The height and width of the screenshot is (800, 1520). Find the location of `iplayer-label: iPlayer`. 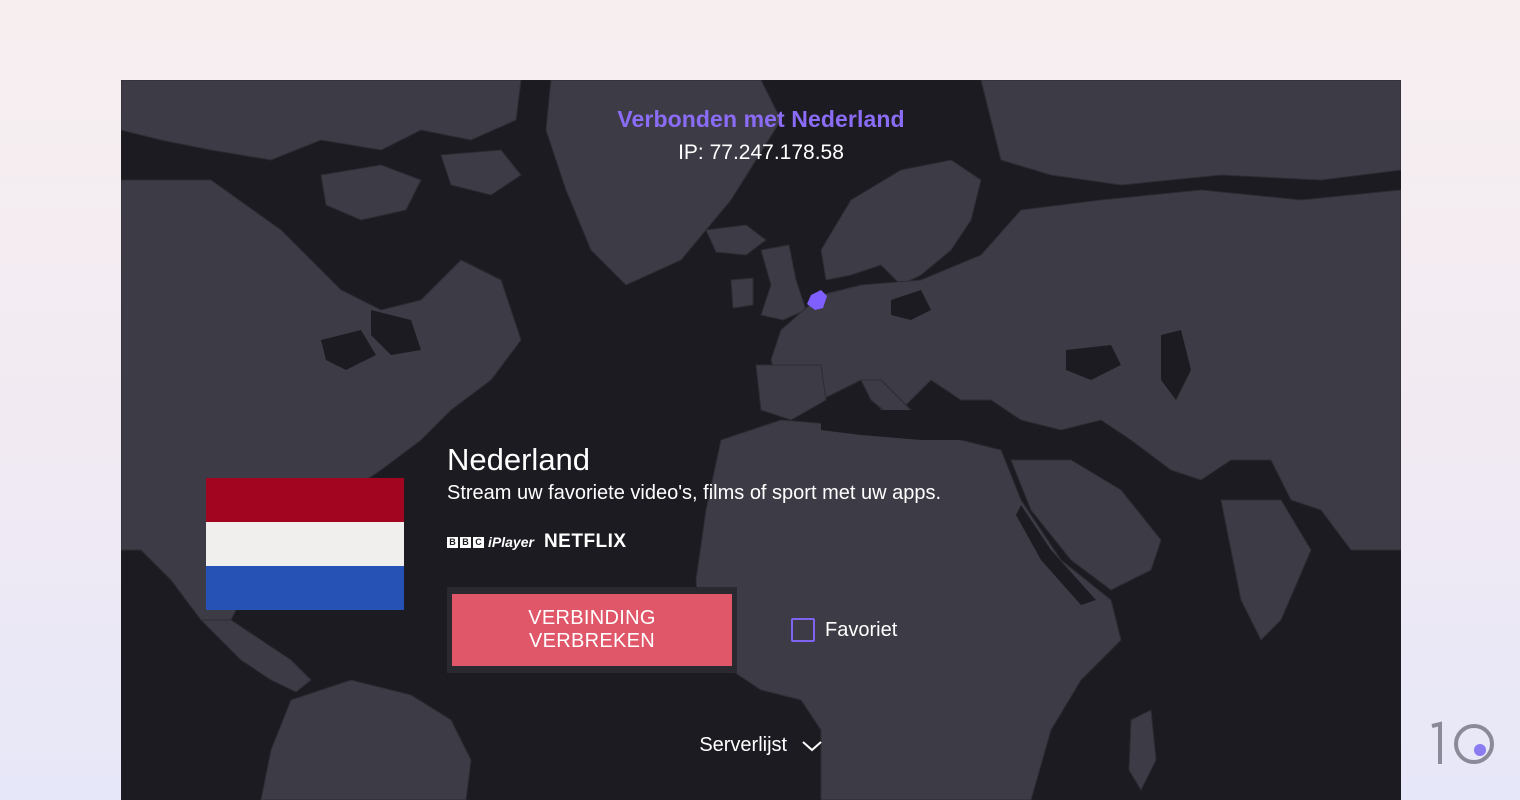

iplayer-label: iPlayer is located at coordinates (511, 542).